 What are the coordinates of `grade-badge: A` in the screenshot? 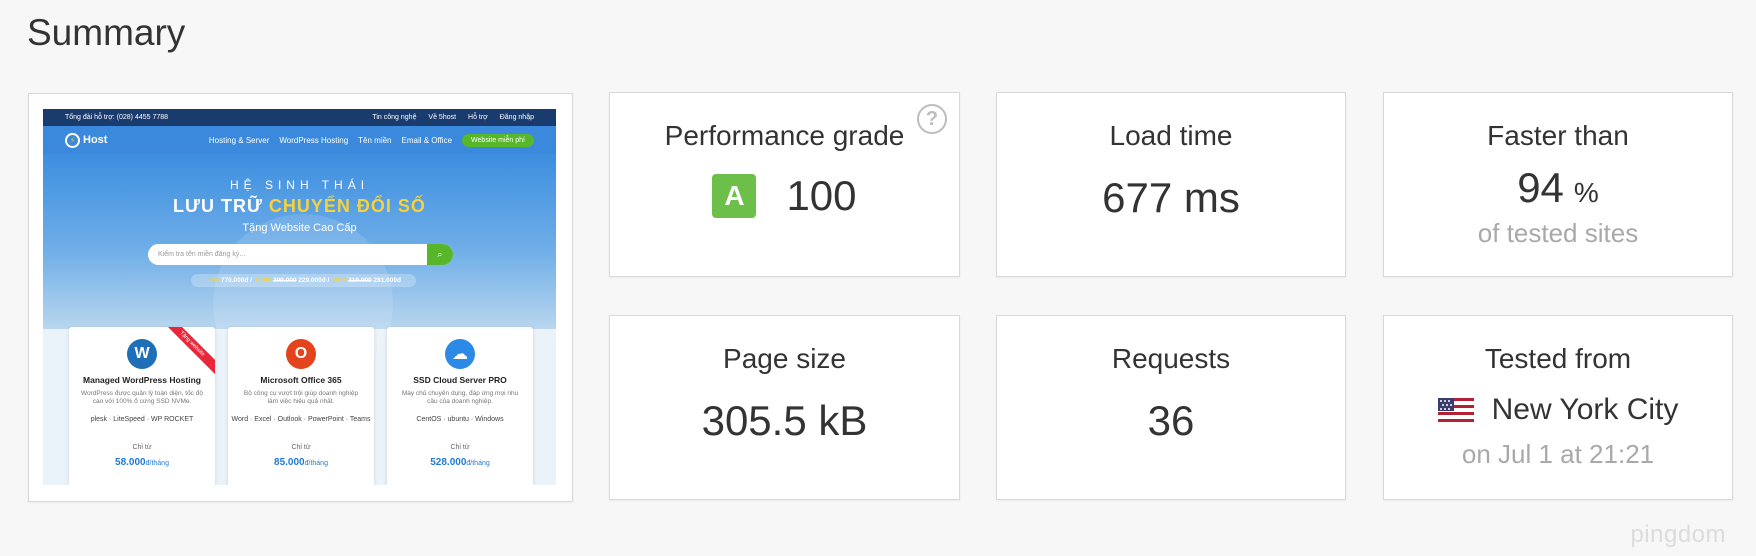 It's located at (734, 196).